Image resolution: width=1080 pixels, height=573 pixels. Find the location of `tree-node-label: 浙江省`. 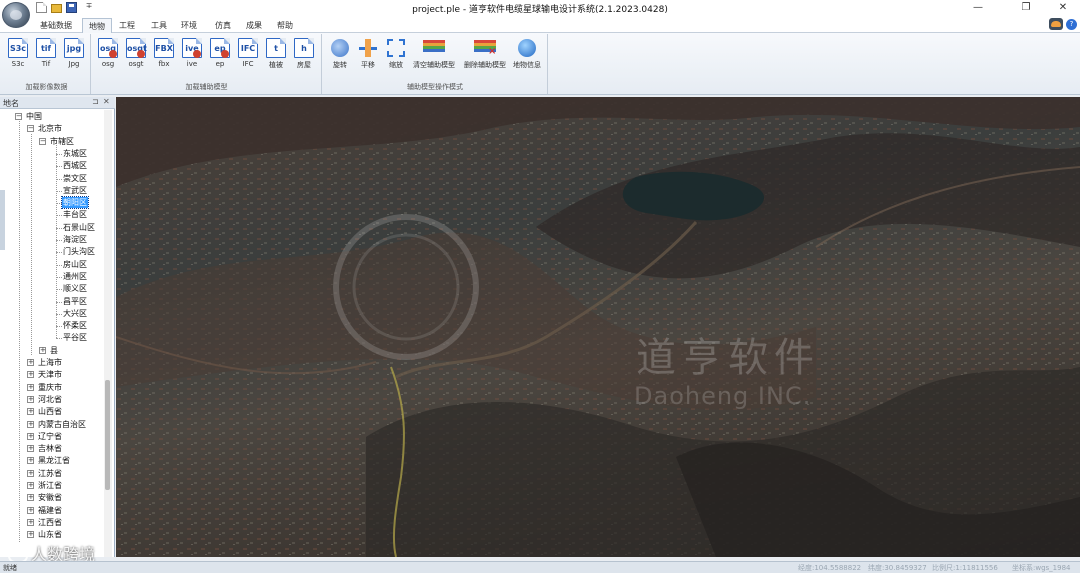

tree-node-label: 浙江省 is located at coordinates (50, 485).